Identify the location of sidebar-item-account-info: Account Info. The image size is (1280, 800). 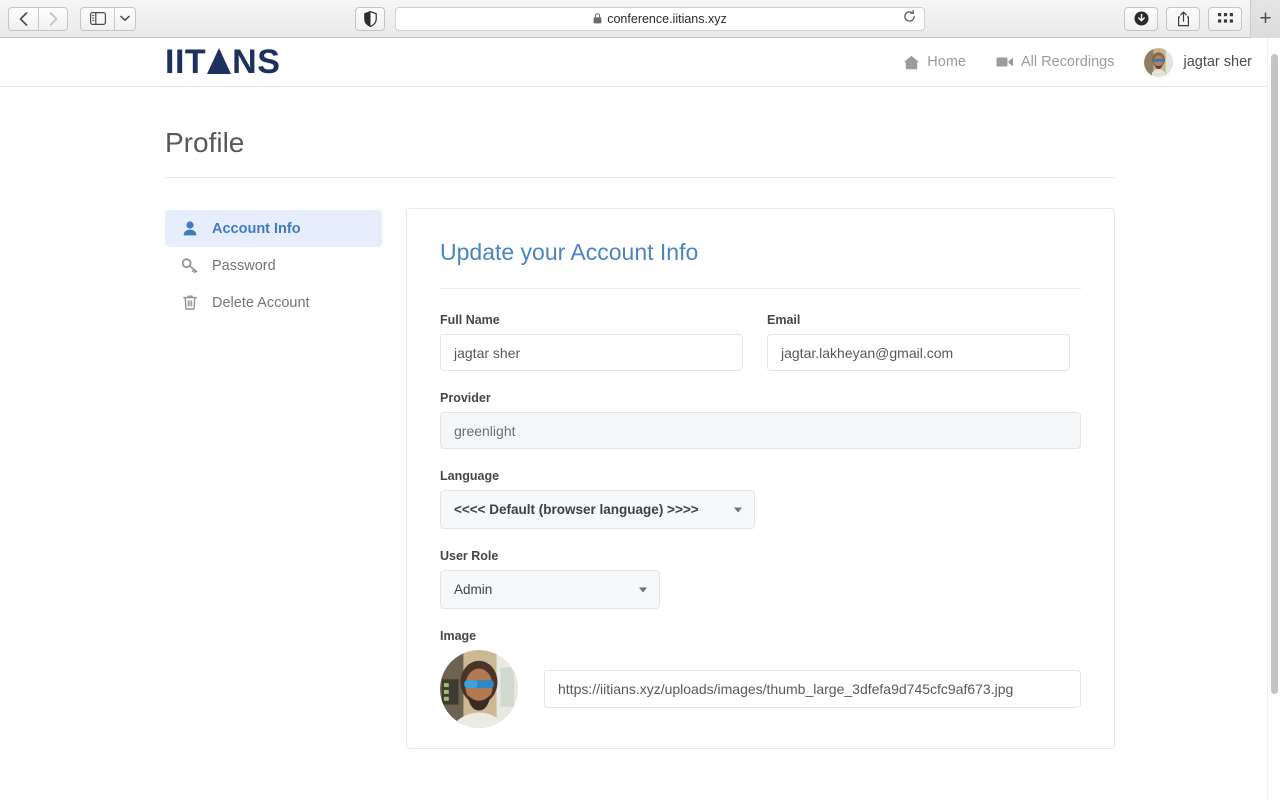
(273, 228).